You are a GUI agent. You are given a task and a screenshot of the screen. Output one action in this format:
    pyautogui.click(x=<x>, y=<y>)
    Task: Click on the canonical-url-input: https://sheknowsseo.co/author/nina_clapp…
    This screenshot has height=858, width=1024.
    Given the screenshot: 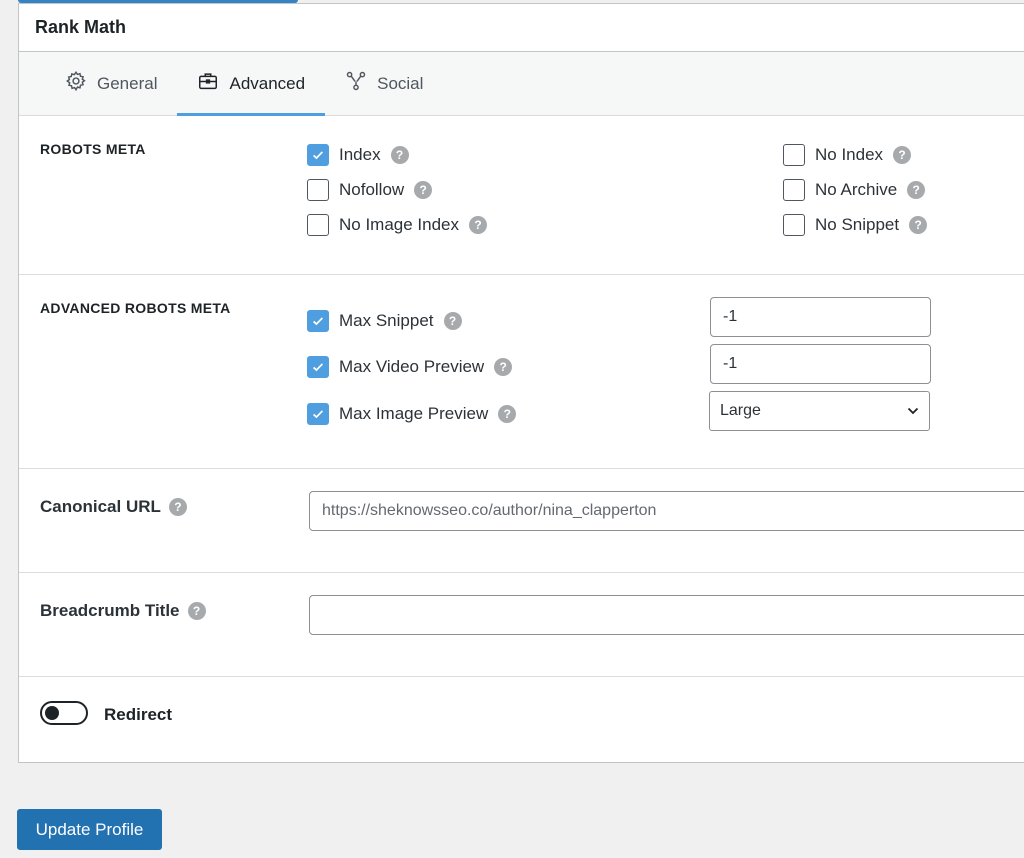 What is the action you would take?
    pyautogui.click(x=666, y=511)
    